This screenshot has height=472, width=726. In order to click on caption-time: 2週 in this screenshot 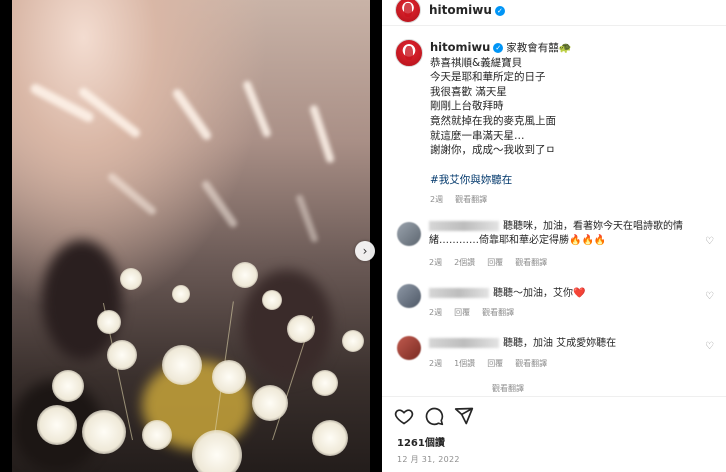, I will do `click(436, 199)`.